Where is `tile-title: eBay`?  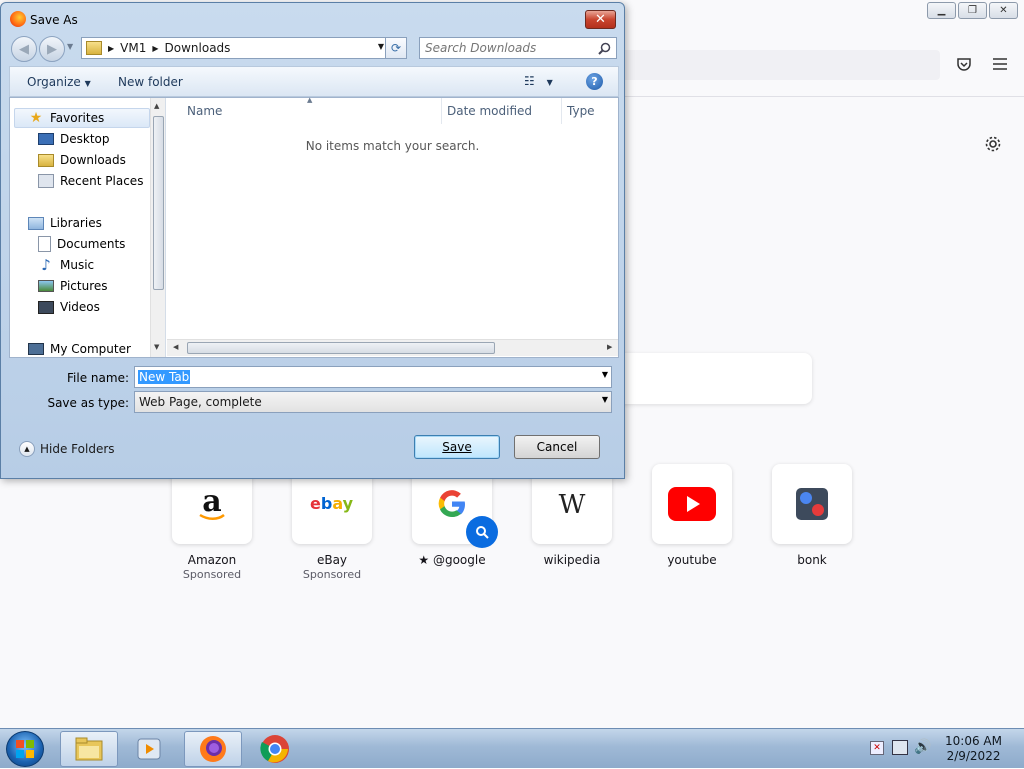 tile-title: eBay is located at coordinates (332, 560).